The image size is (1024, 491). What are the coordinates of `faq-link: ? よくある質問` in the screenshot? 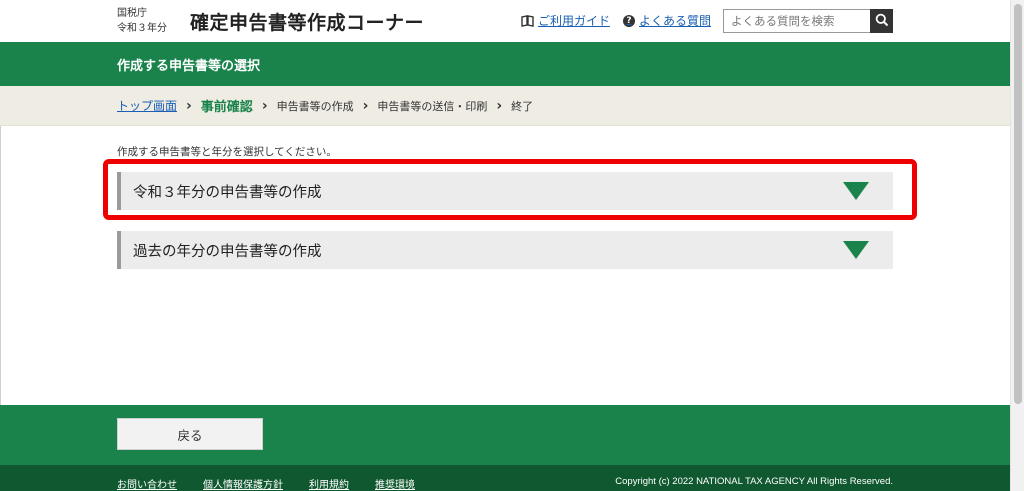 It's located at (667, 20).